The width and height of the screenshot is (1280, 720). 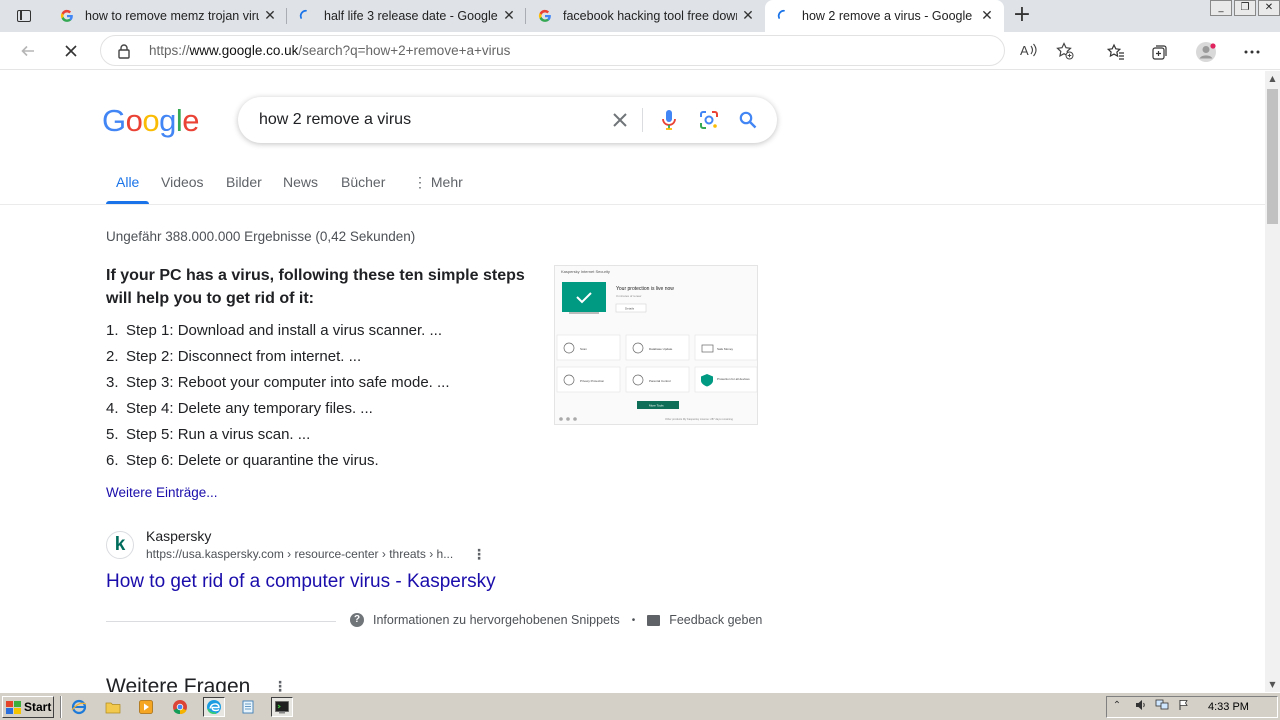 What do you see at coordinates (660, 381) in the screenshot?
I see `kis-tile-label: Parental Control` at bounding box center [660, 381].